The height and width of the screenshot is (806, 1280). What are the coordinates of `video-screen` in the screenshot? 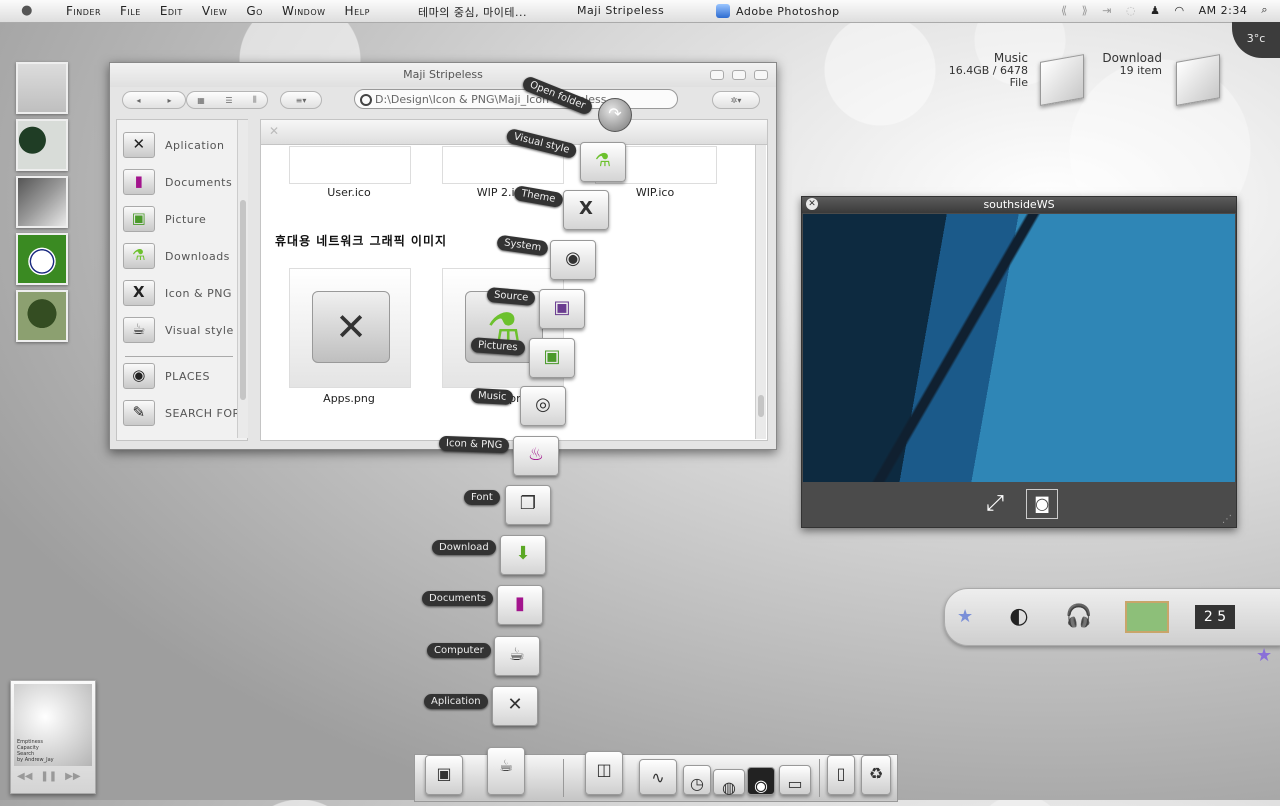 It's located at (1019, 348).